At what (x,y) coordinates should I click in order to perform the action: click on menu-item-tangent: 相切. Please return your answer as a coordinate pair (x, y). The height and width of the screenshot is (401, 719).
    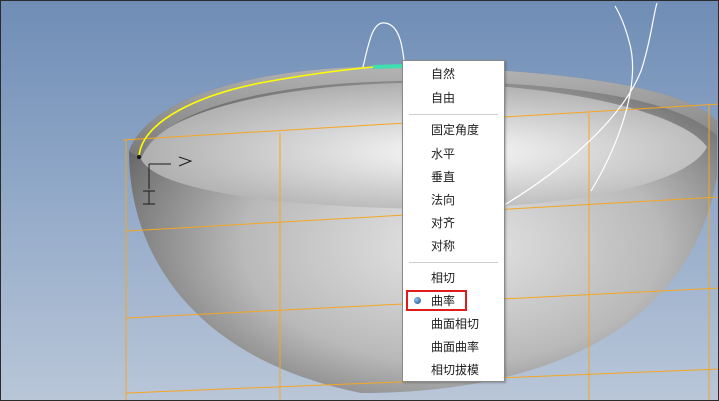
    Looking at the image, I should click on (453, 278).